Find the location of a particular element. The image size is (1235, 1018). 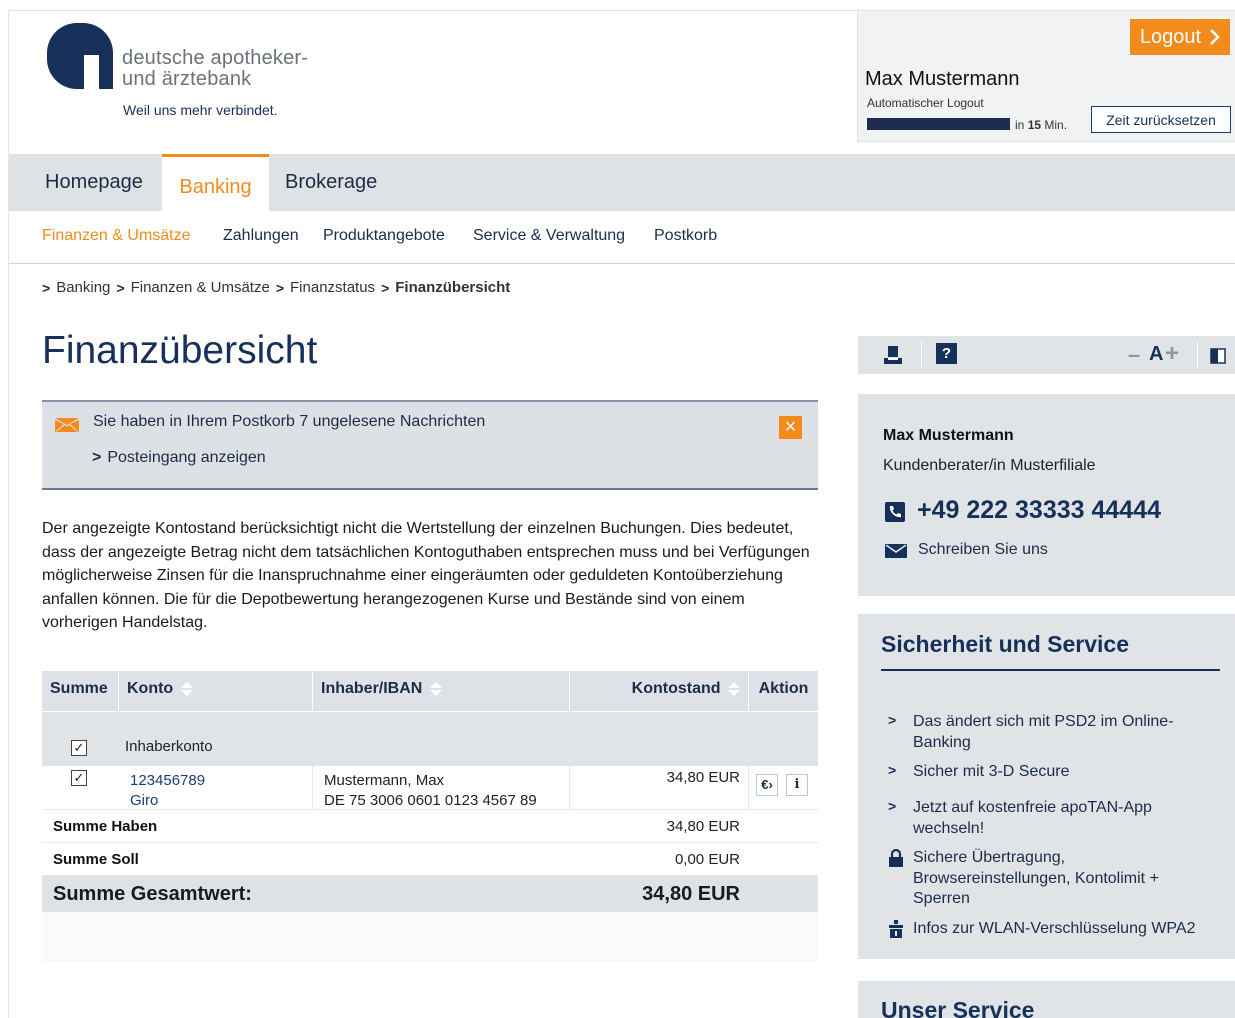

our-service-title: Unser Service is located at coordinates (958, 1007).